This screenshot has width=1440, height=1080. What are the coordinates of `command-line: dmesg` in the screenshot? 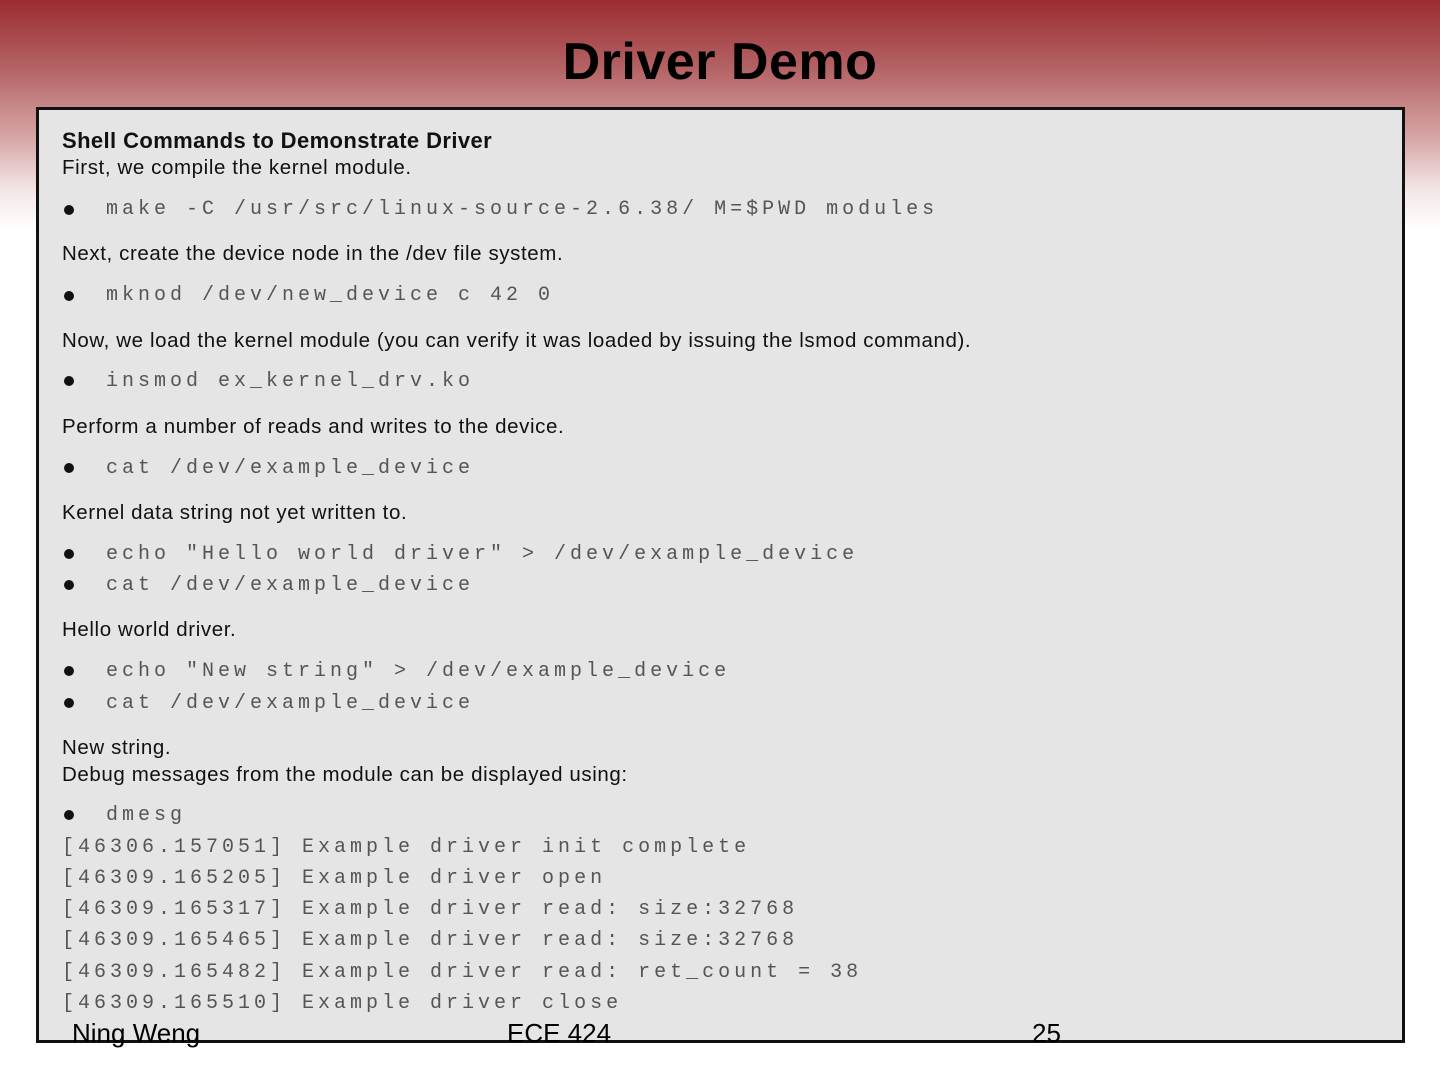 It's located at (146, 815).